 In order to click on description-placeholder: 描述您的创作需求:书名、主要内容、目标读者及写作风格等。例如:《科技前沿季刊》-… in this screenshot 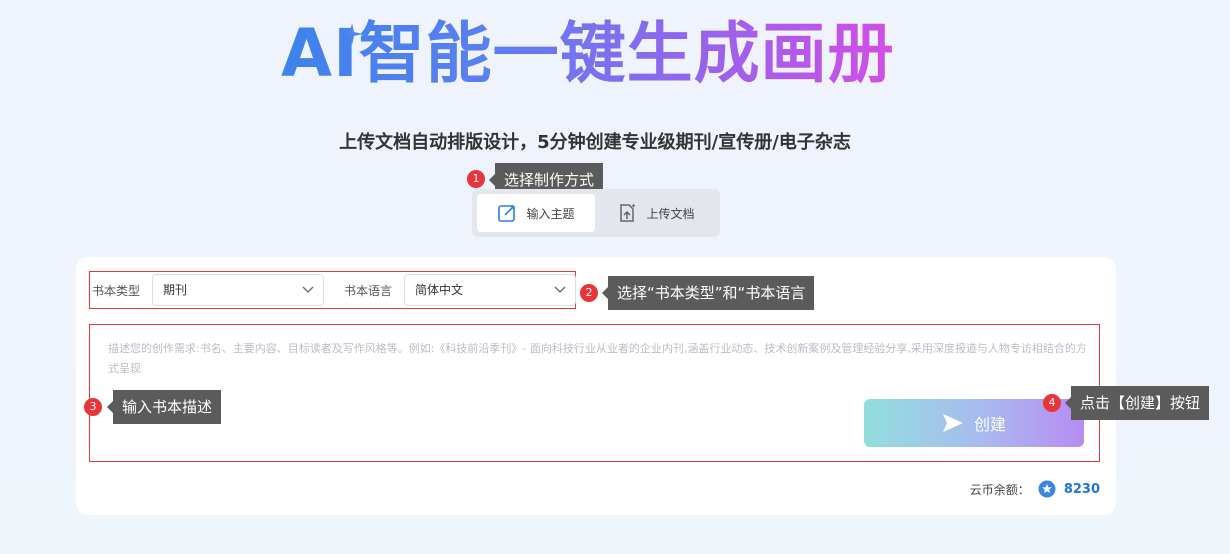, I will do `click(597, 358)`.